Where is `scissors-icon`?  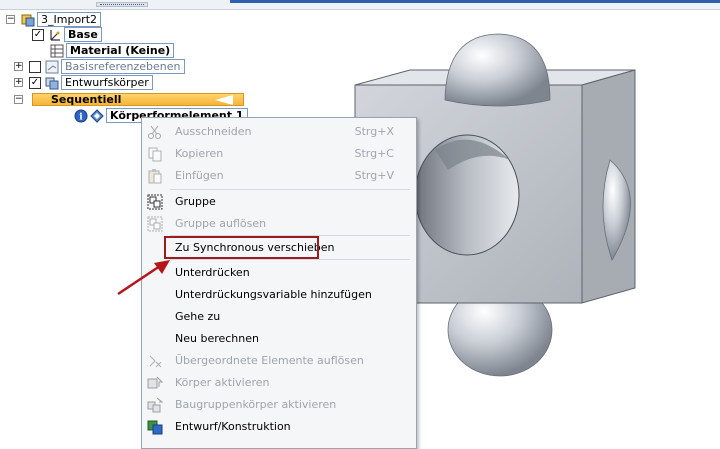
scissors-icon is located at coordinates (155, 132).